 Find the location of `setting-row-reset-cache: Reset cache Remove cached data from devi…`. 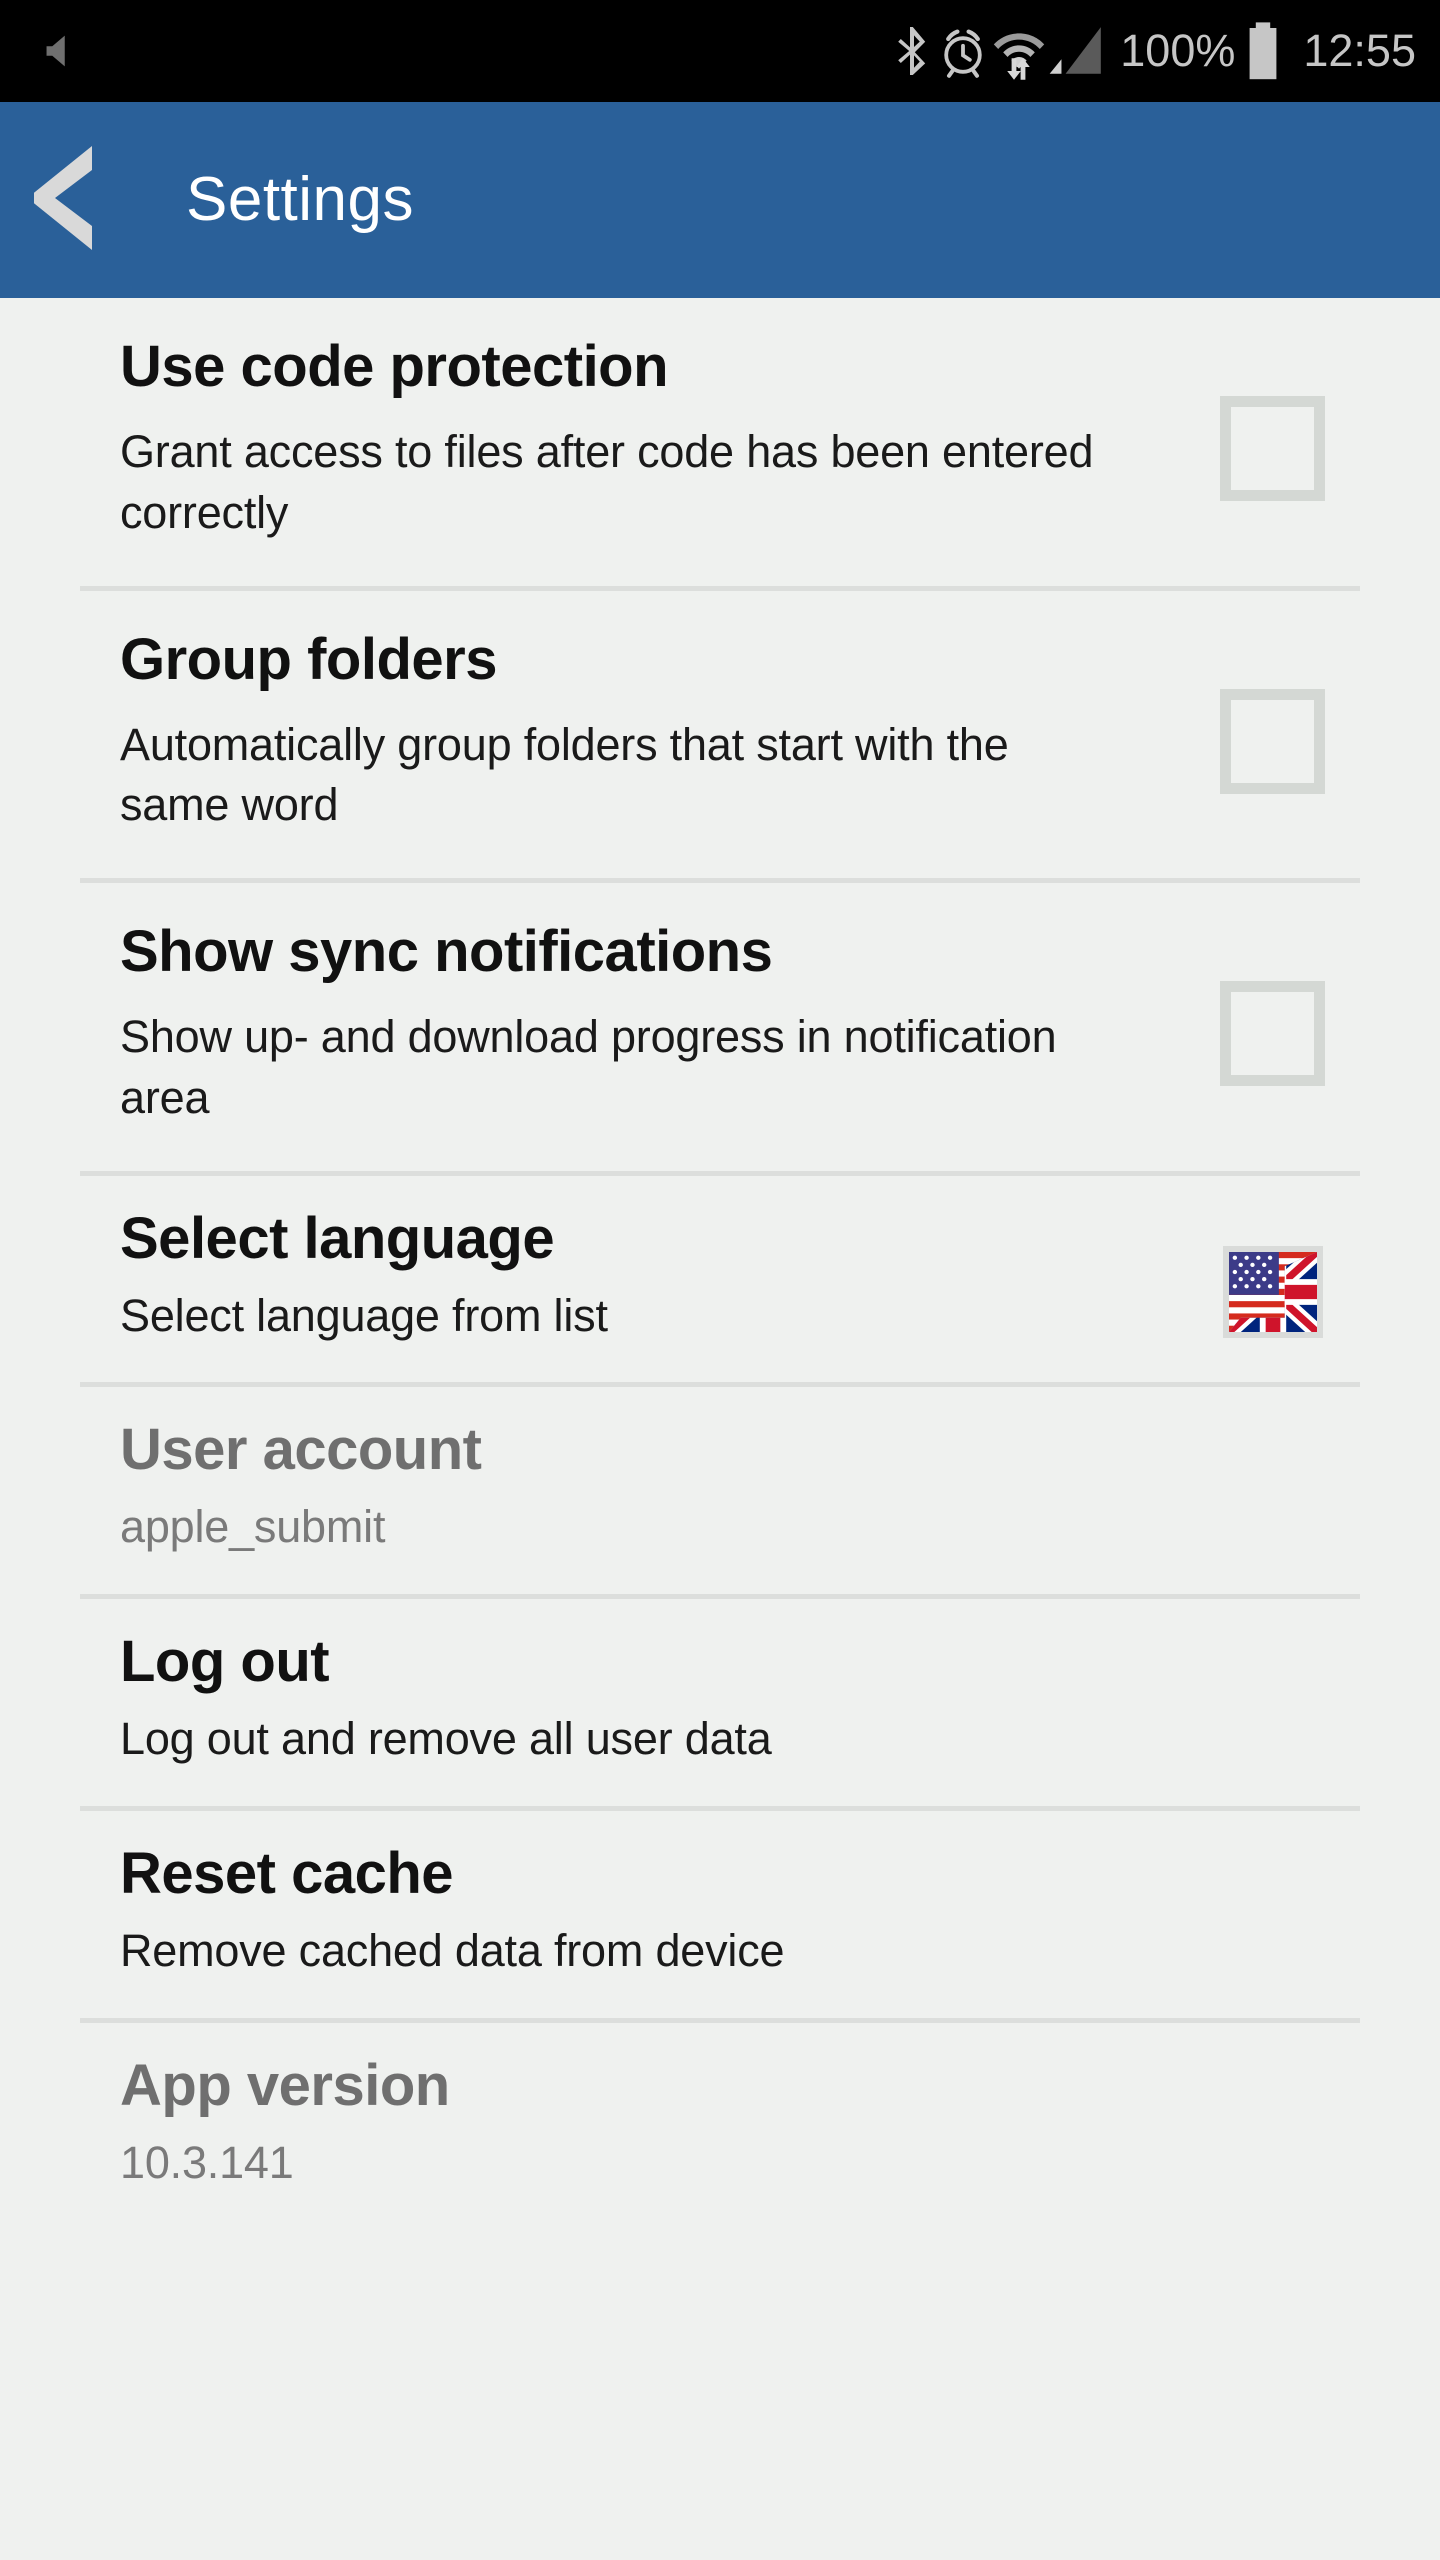

setting-row-reset-cache: Reset cache Remove cached data from devi… is located at coordinates (720, 1914).